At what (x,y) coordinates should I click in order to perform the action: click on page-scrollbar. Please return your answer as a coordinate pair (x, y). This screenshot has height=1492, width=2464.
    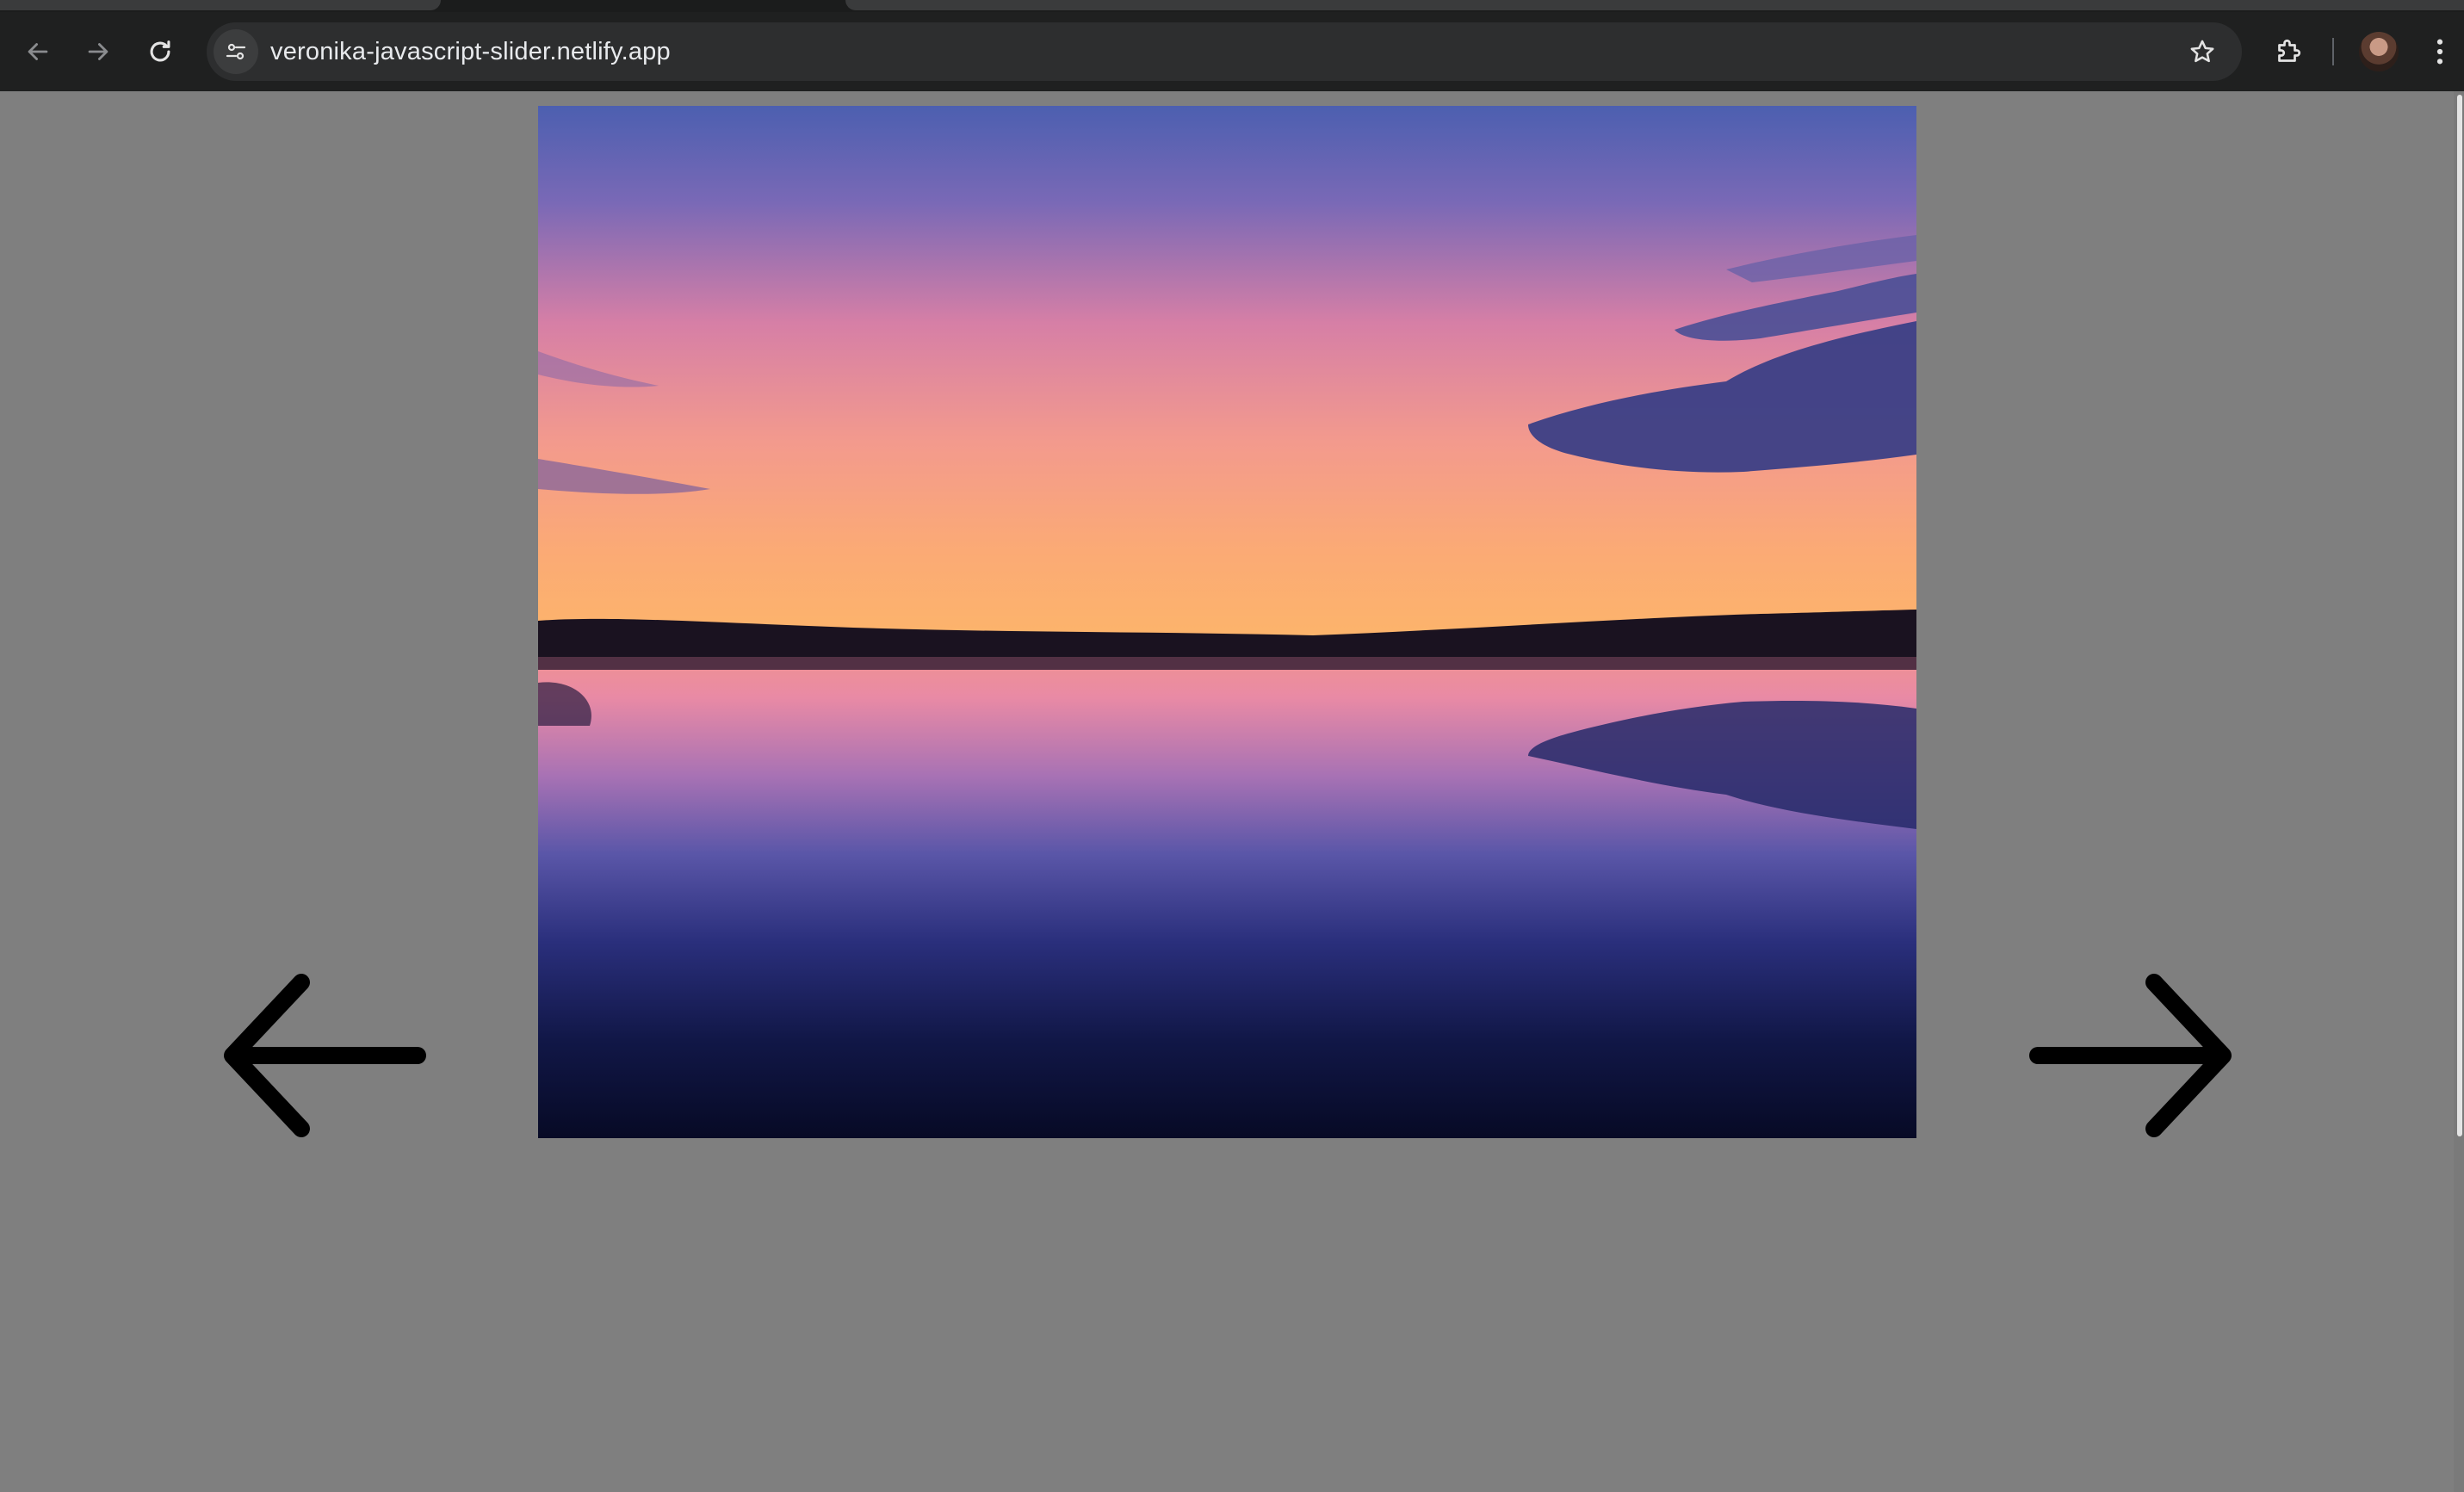
    Looking at the image, I should click on (2459, 791).